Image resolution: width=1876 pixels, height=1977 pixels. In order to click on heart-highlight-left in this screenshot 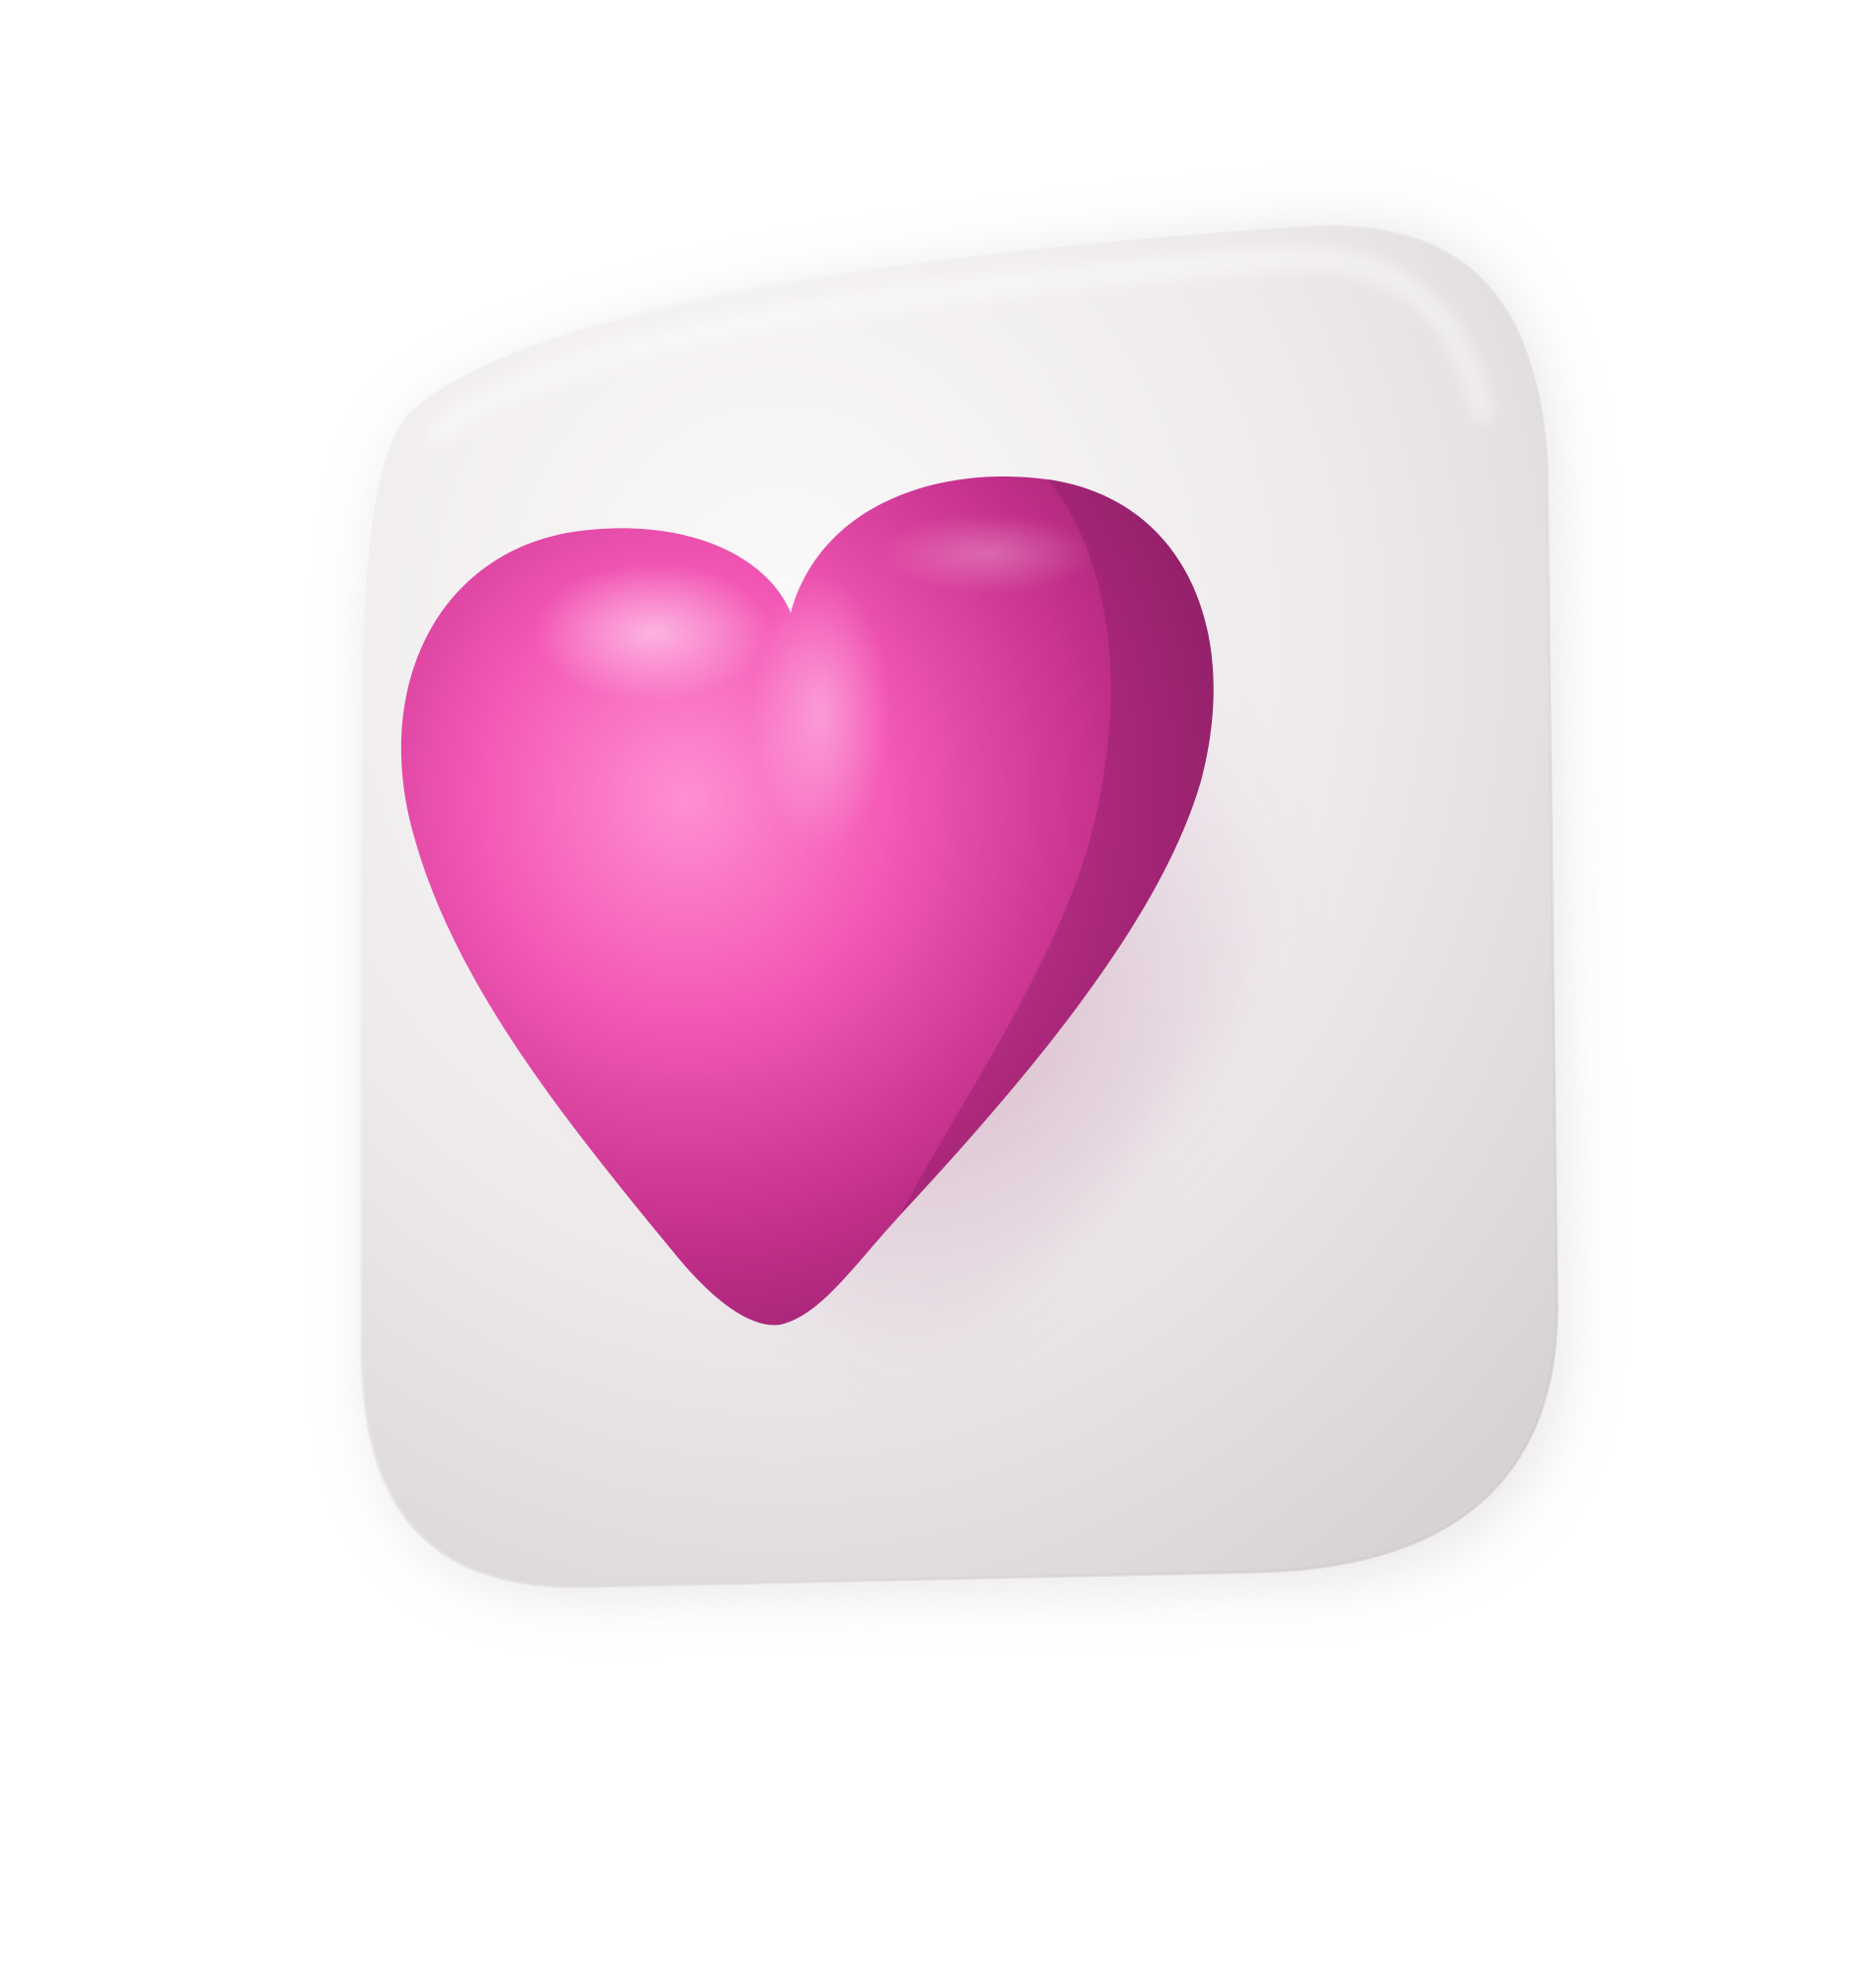, I will do `click(652, 632)`.